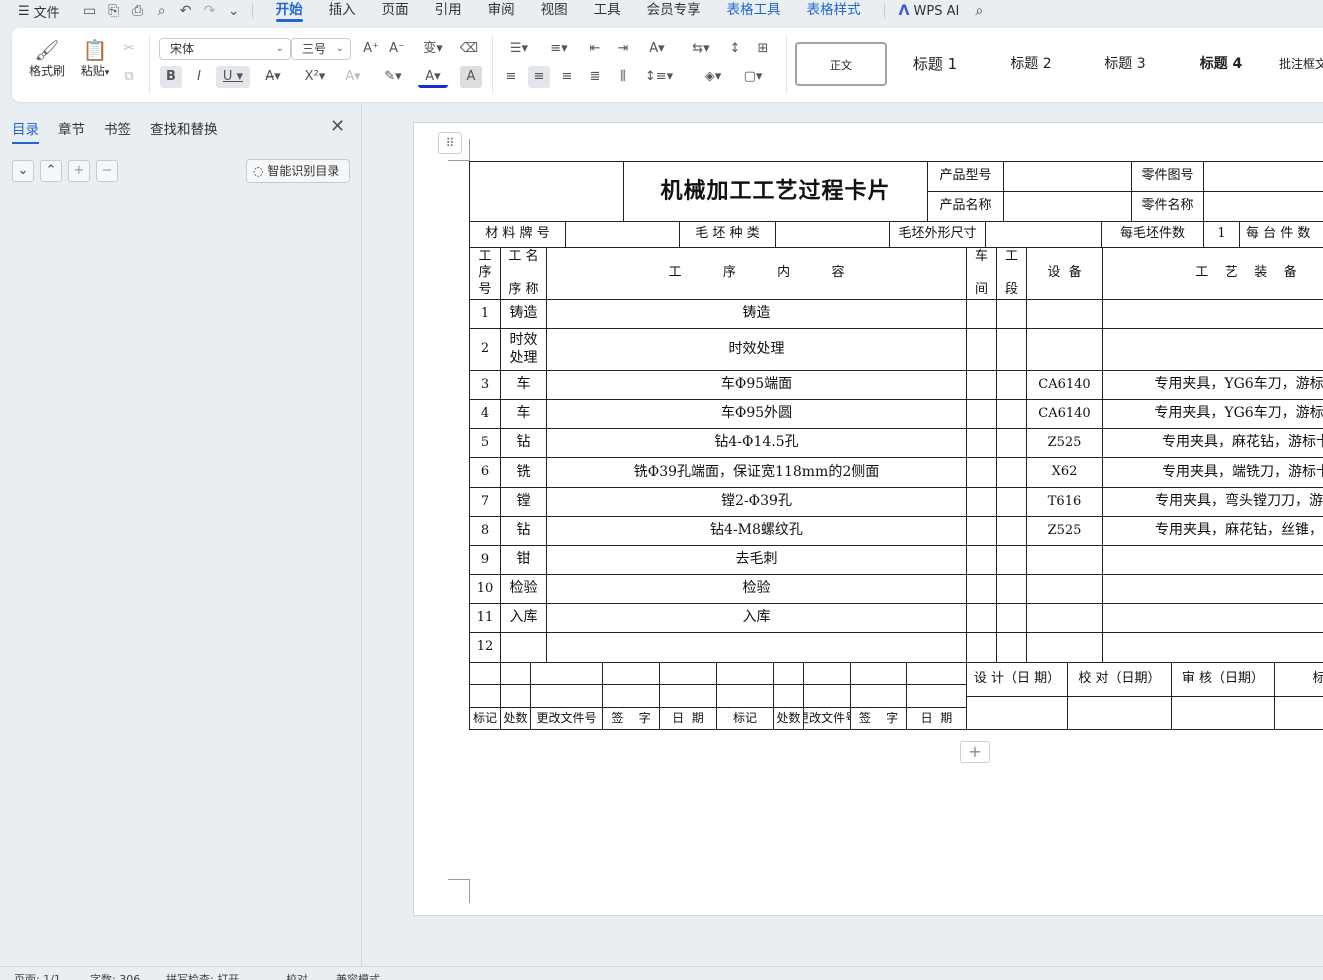 This screenshot has height=980, width=1323. What do you see at coordinates (1031, 64) in the screenshot?
I see `style-heading-2: 标题 2` at bounding box center [1031, 64].